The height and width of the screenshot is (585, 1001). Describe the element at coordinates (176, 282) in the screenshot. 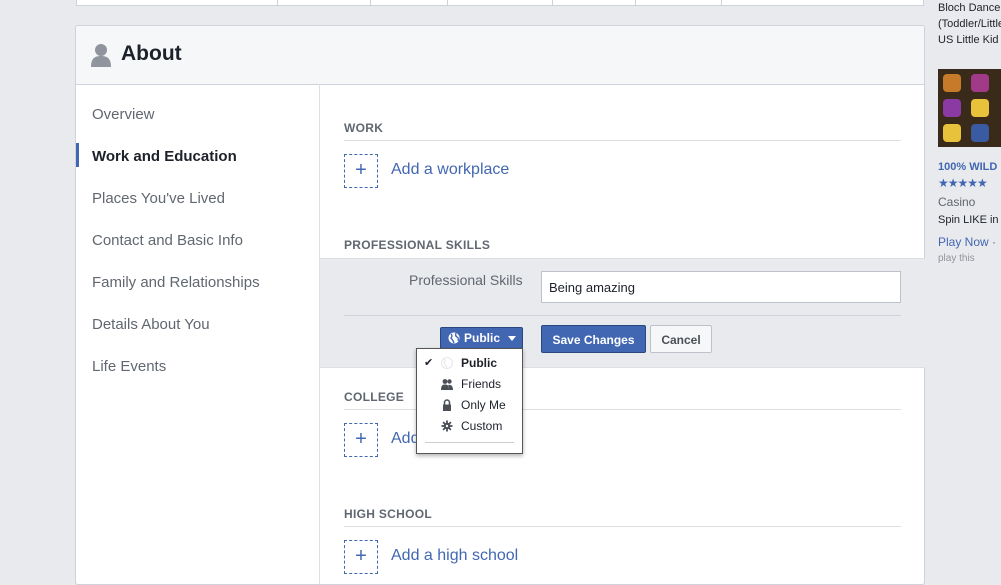

I see `nav-item-family: Family and Relationships` at that location.